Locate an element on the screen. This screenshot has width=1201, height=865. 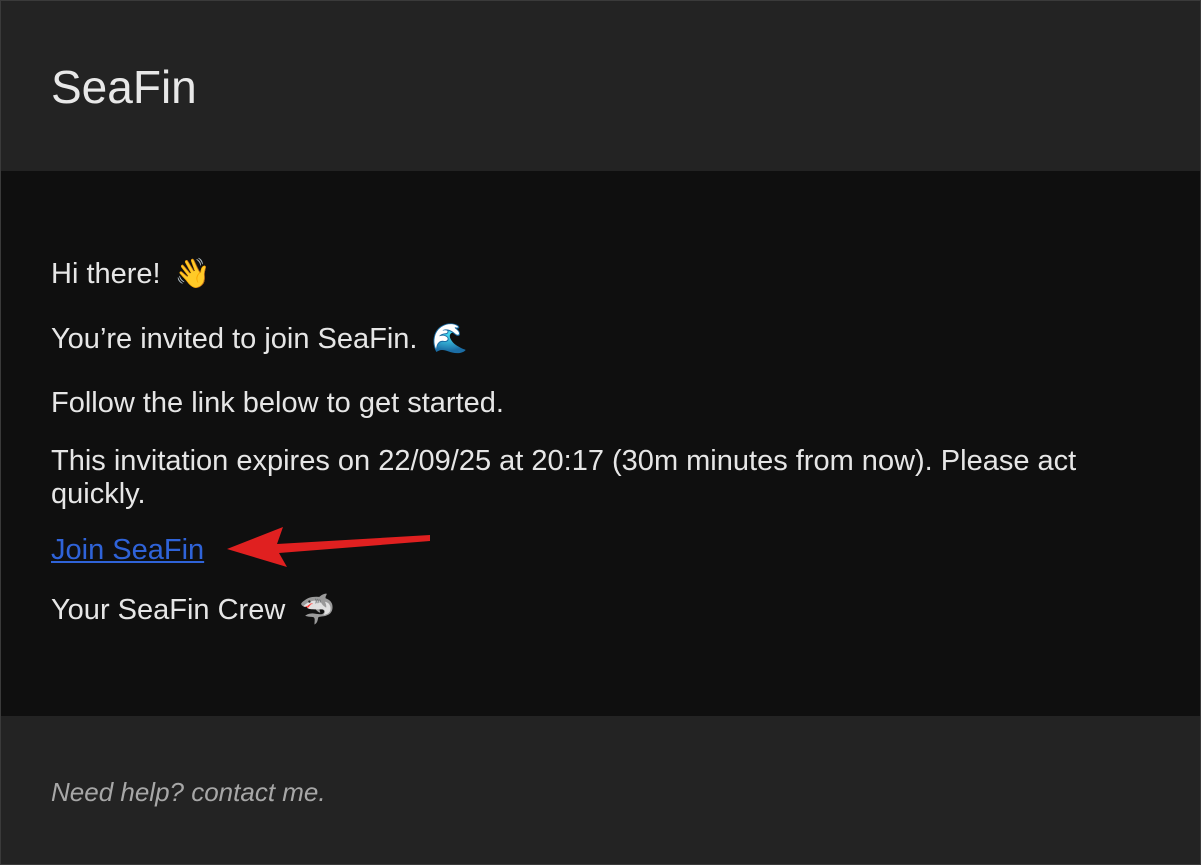
join-seafin-link: Join SeaFin is located at coordinates (127, 550).